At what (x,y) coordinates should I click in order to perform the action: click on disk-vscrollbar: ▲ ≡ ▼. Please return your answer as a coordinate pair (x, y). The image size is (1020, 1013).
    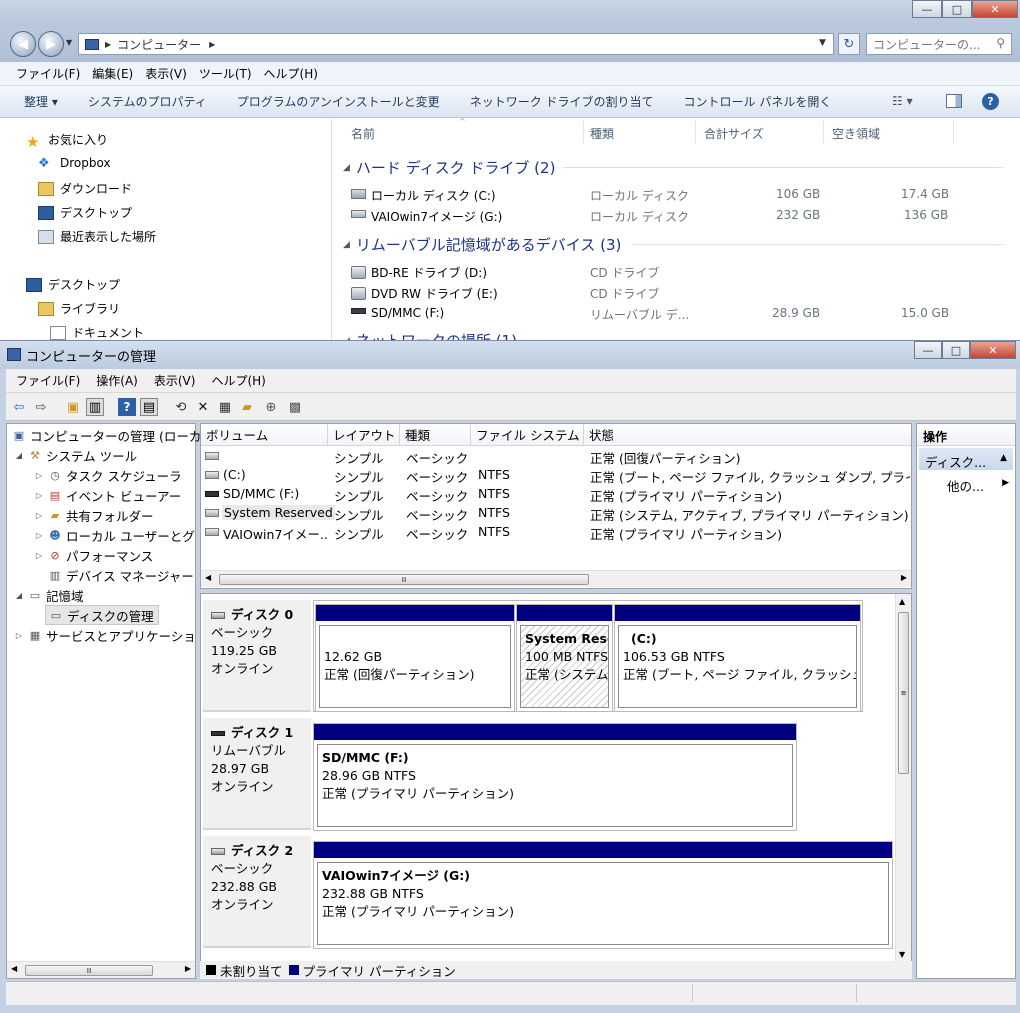
    Looking at the image, I should click on (903, 778).